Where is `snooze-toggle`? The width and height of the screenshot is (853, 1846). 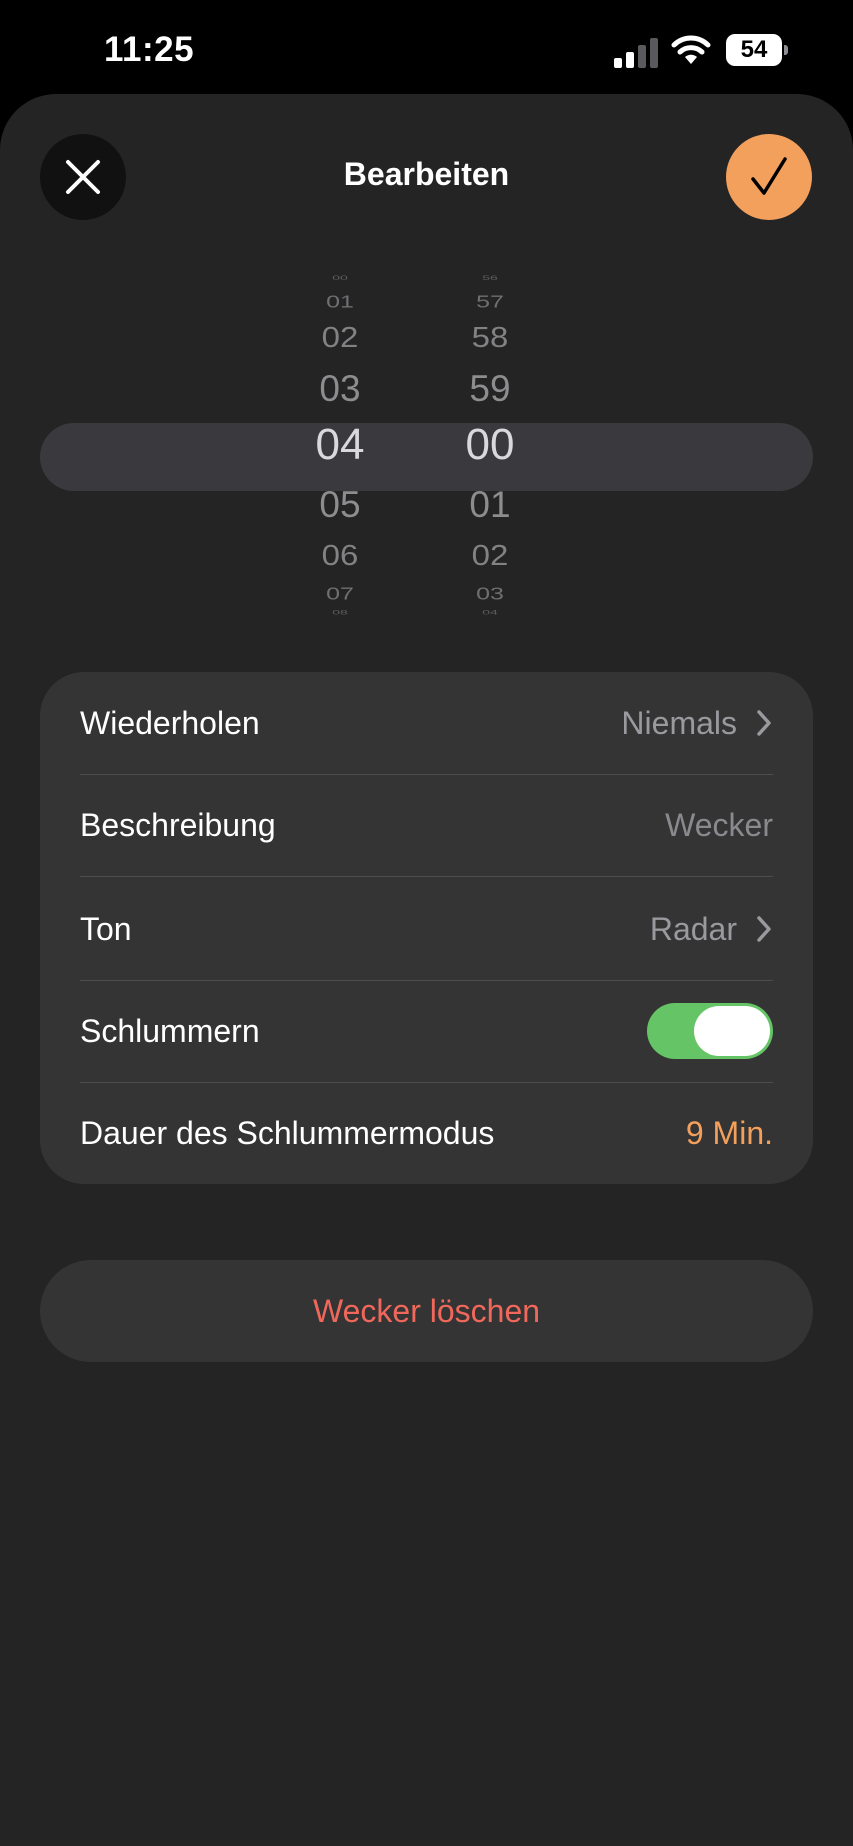 snooze-toggle is located at coordinates (710, 1031).